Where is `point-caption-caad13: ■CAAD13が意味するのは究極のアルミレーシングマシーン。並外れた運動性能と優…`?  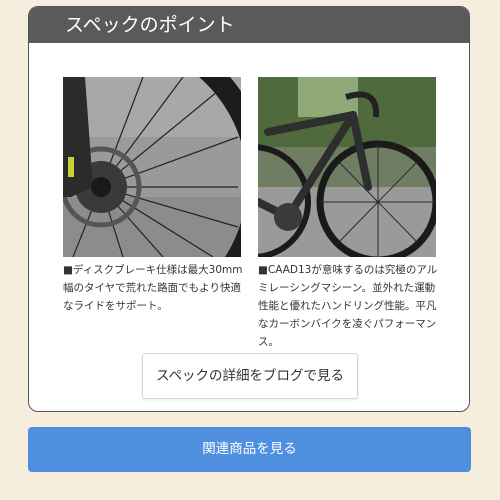
point-caption-caad13: ■CAAD13が意味するのは究極のアルミレーシングマシーン。並外れた運動性能と優… is located at coordinates (348, 306).